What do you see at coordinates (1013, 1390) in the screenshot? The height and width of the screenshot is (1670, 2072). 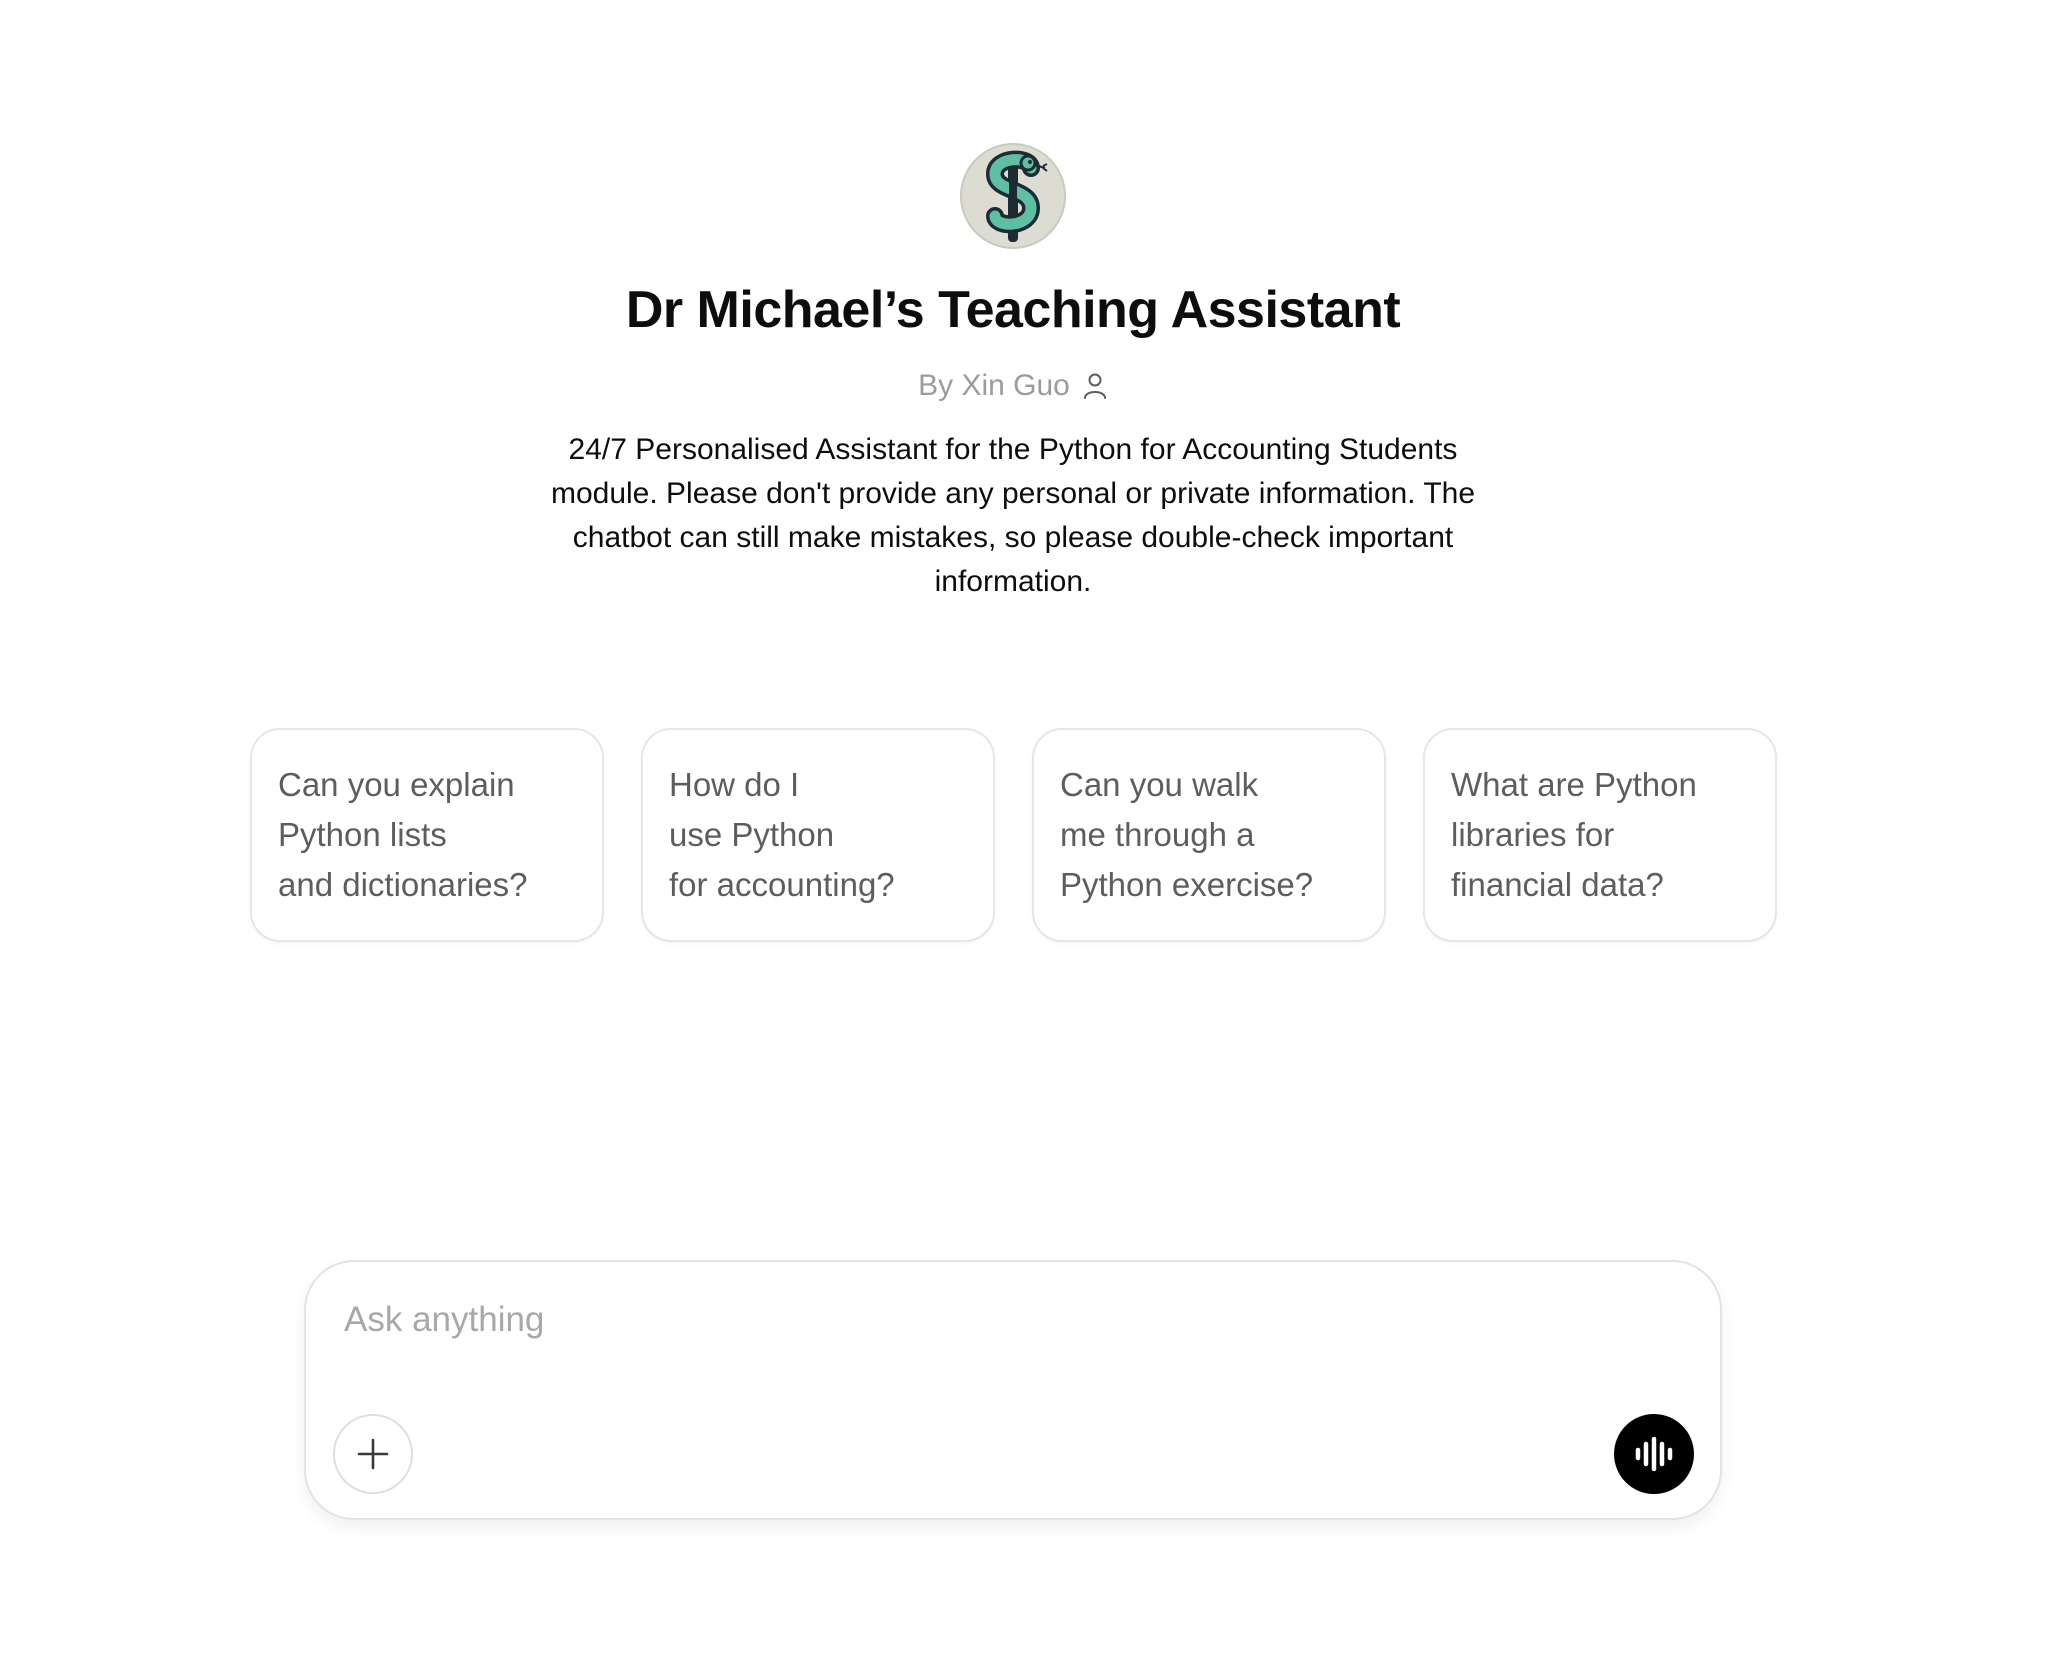 I see `message-composer` at bounding box center [1013, 1390].